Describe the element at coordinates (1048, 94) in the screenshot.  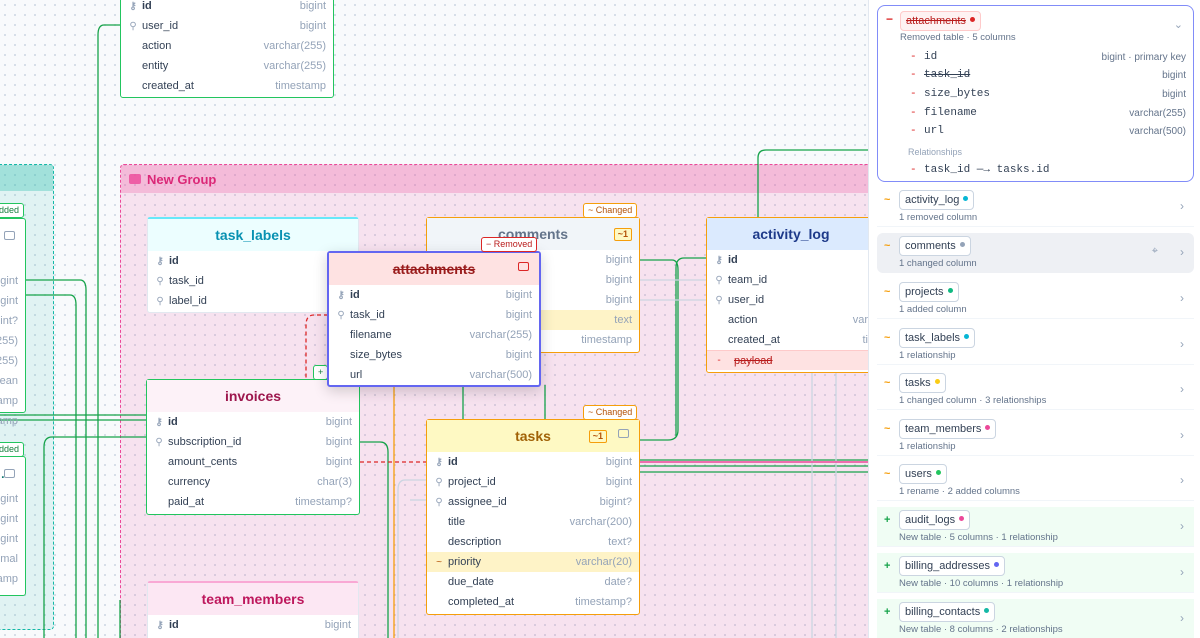
I see `removed-column: - size_bytes bigint` at that location.